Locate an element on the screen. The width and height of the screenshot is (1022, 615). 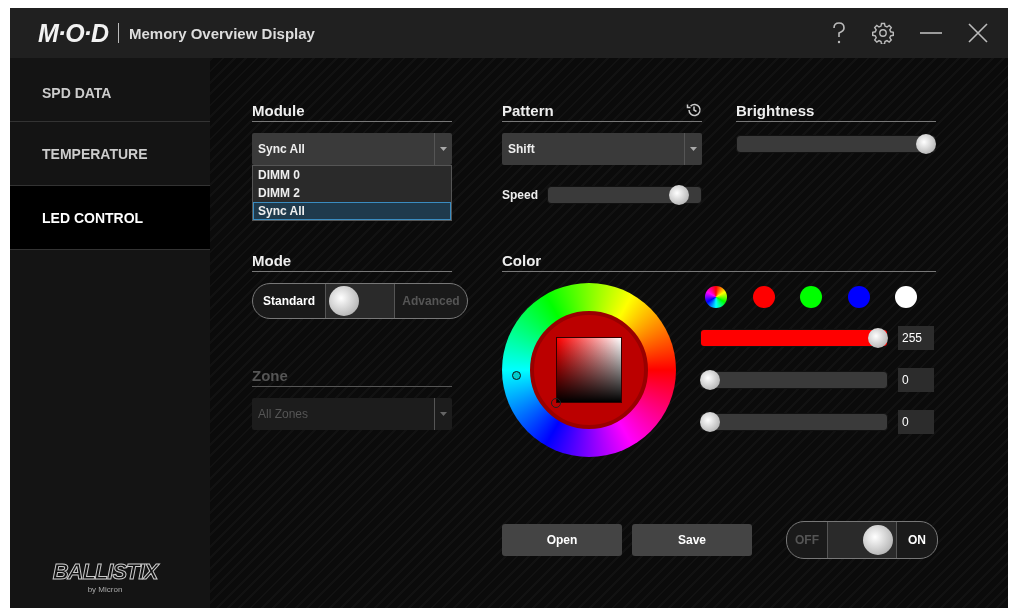
menu-item: Sync All is located at coordinates (352, 211).